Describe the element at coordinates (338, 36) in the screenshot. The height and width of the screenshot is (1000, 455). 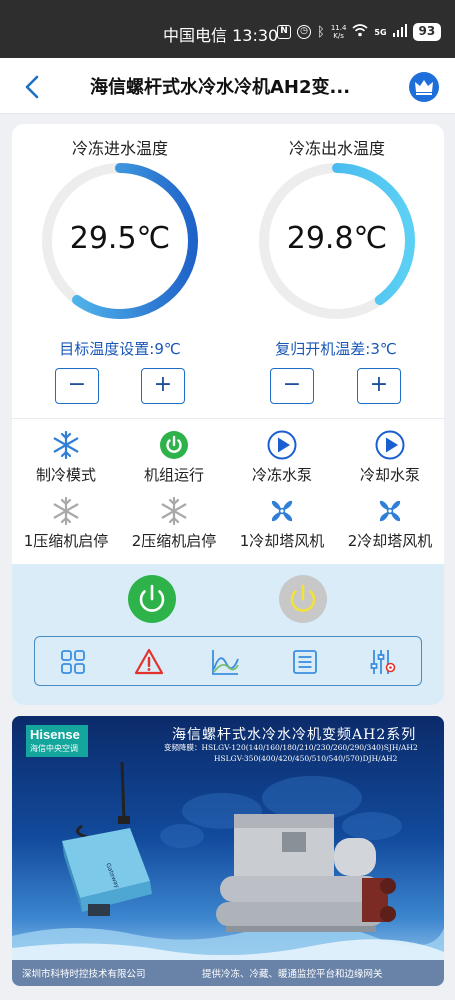
I see `net-speed-unit: K/s` at that location.